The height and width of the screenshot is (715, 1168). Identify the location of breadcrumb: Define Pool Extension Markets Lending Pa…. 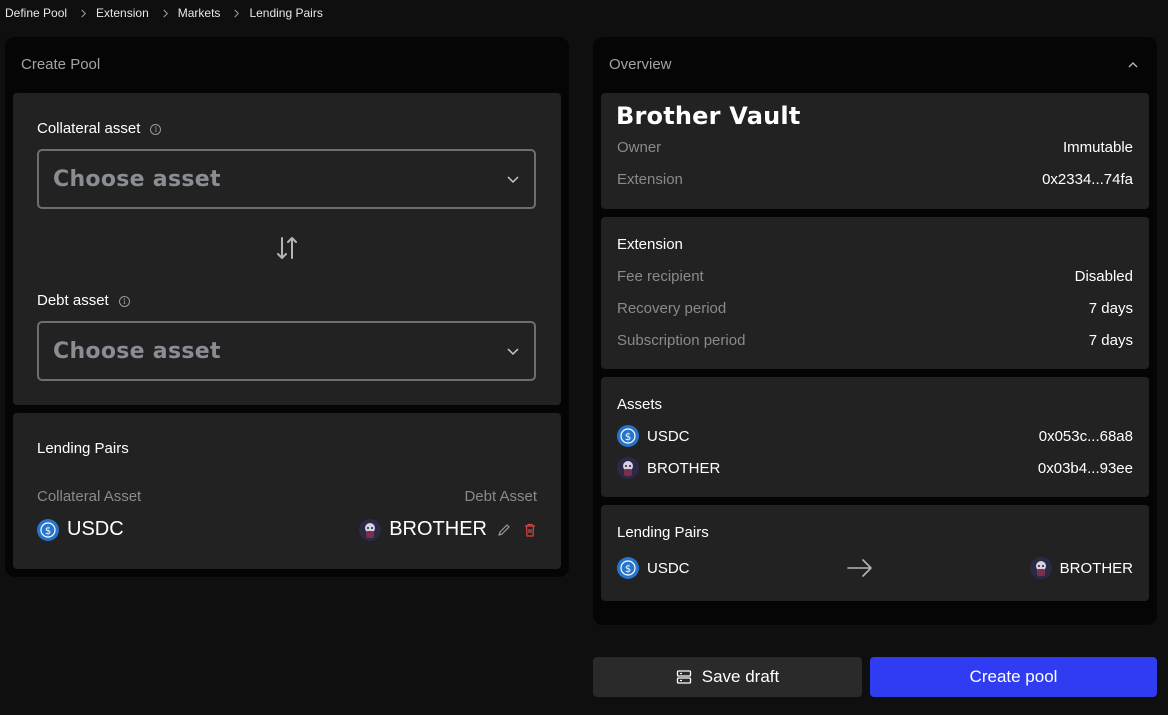
(164, 13).